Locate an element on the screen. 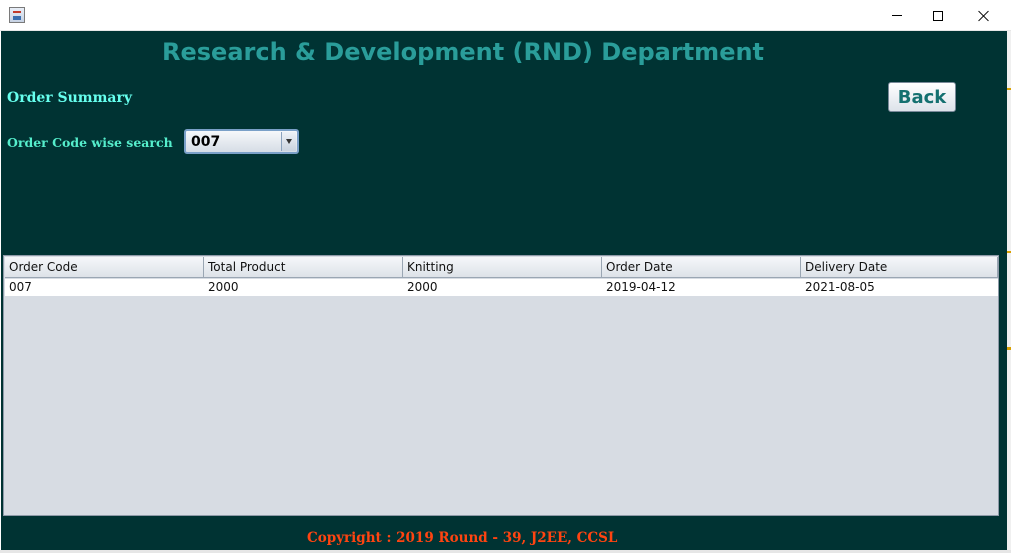 Image resolution: width=1011 pixels, height=553 pixels. chevron-down-icon is located at coordinates (289, 141).